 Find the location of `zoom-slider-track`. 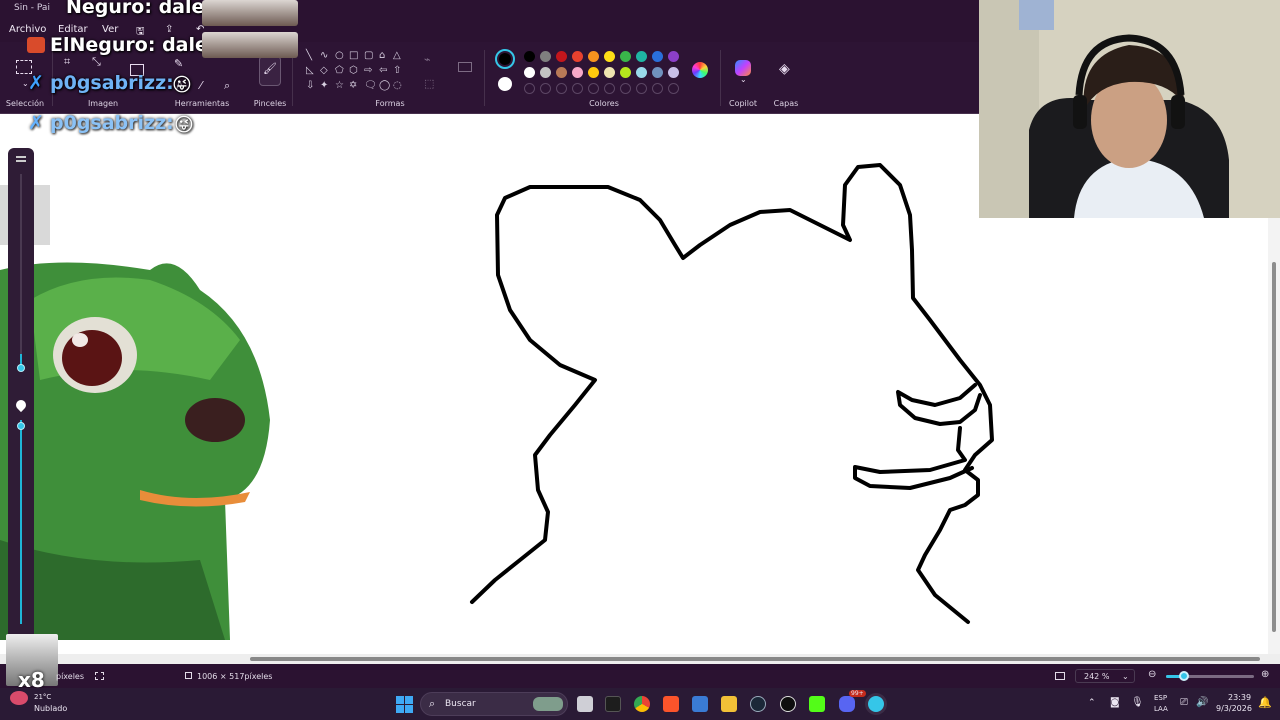

zoom-slider-track is located at coordinates (1210, 676).